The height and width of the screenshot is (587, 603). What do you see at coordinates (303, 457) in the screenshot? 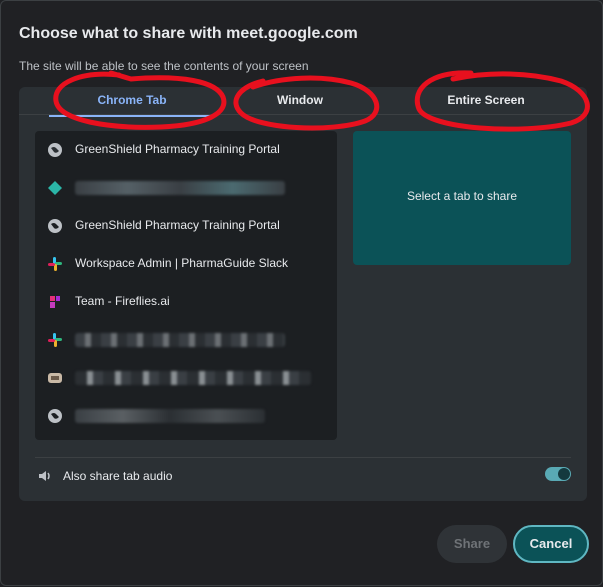
I see `audio-divider` at bounding box center [303, 457].